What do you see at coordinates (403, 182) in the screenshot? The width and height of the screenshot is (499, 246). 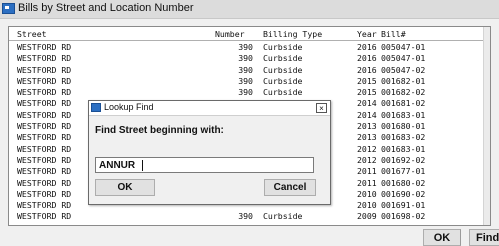 I see `cell-bill: 001680-02` at bounding box center [403, 182].